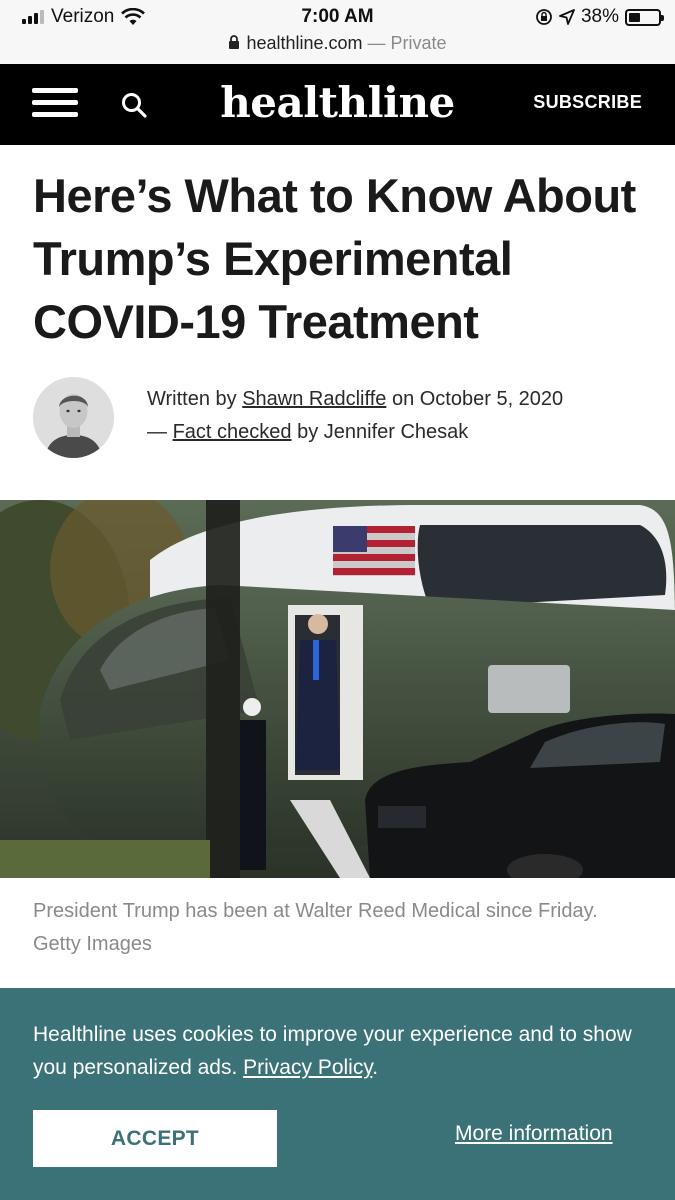 The image size is (675, 1200). I want to click on battery-level, so click(634, 17).